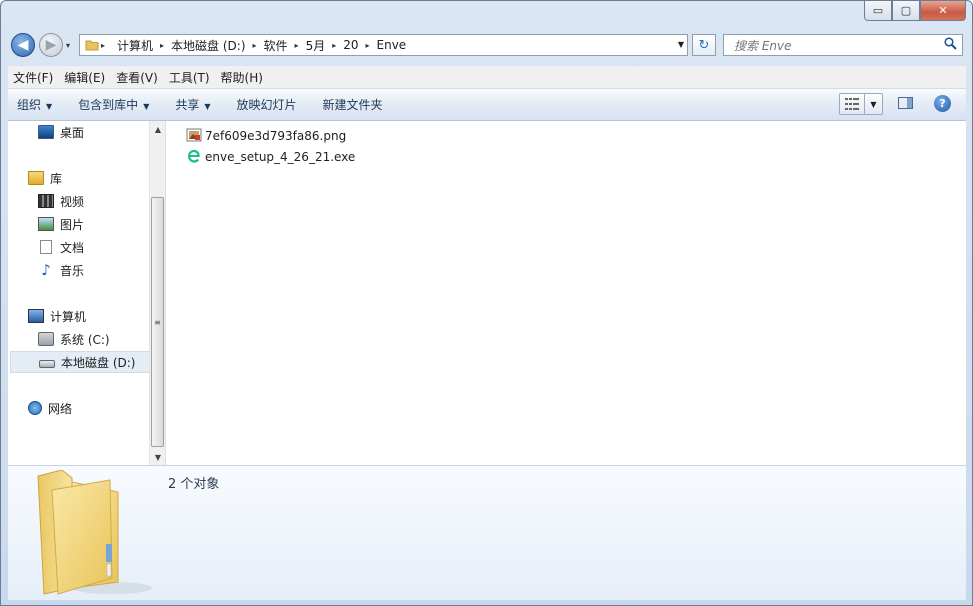 The width and height of the screenshot is (973, 606). I want to click on scroll-grip-icon: ≡, so click(157, 322).